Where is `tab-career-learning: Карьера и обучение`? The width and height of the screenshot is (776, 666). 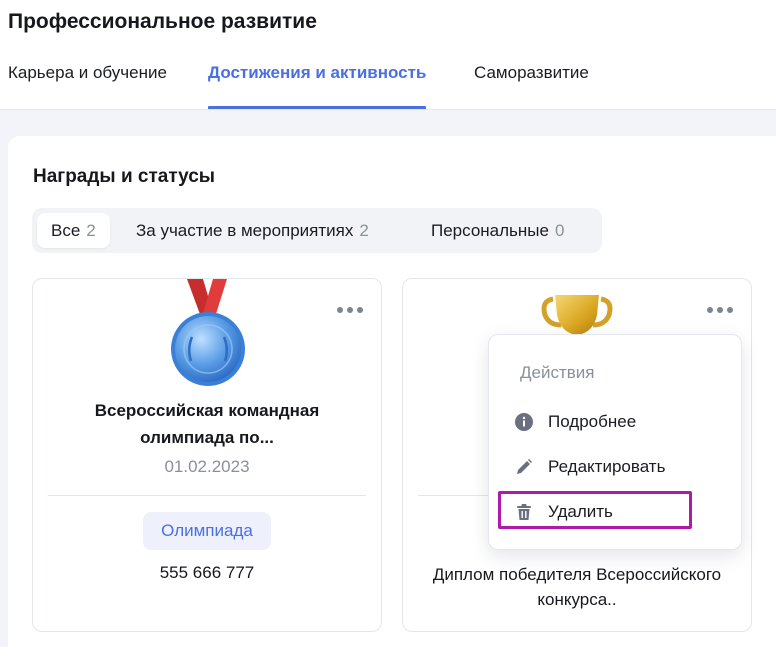 tab-career-learning: Карьера и обучение is located at coordinates (87, 86).